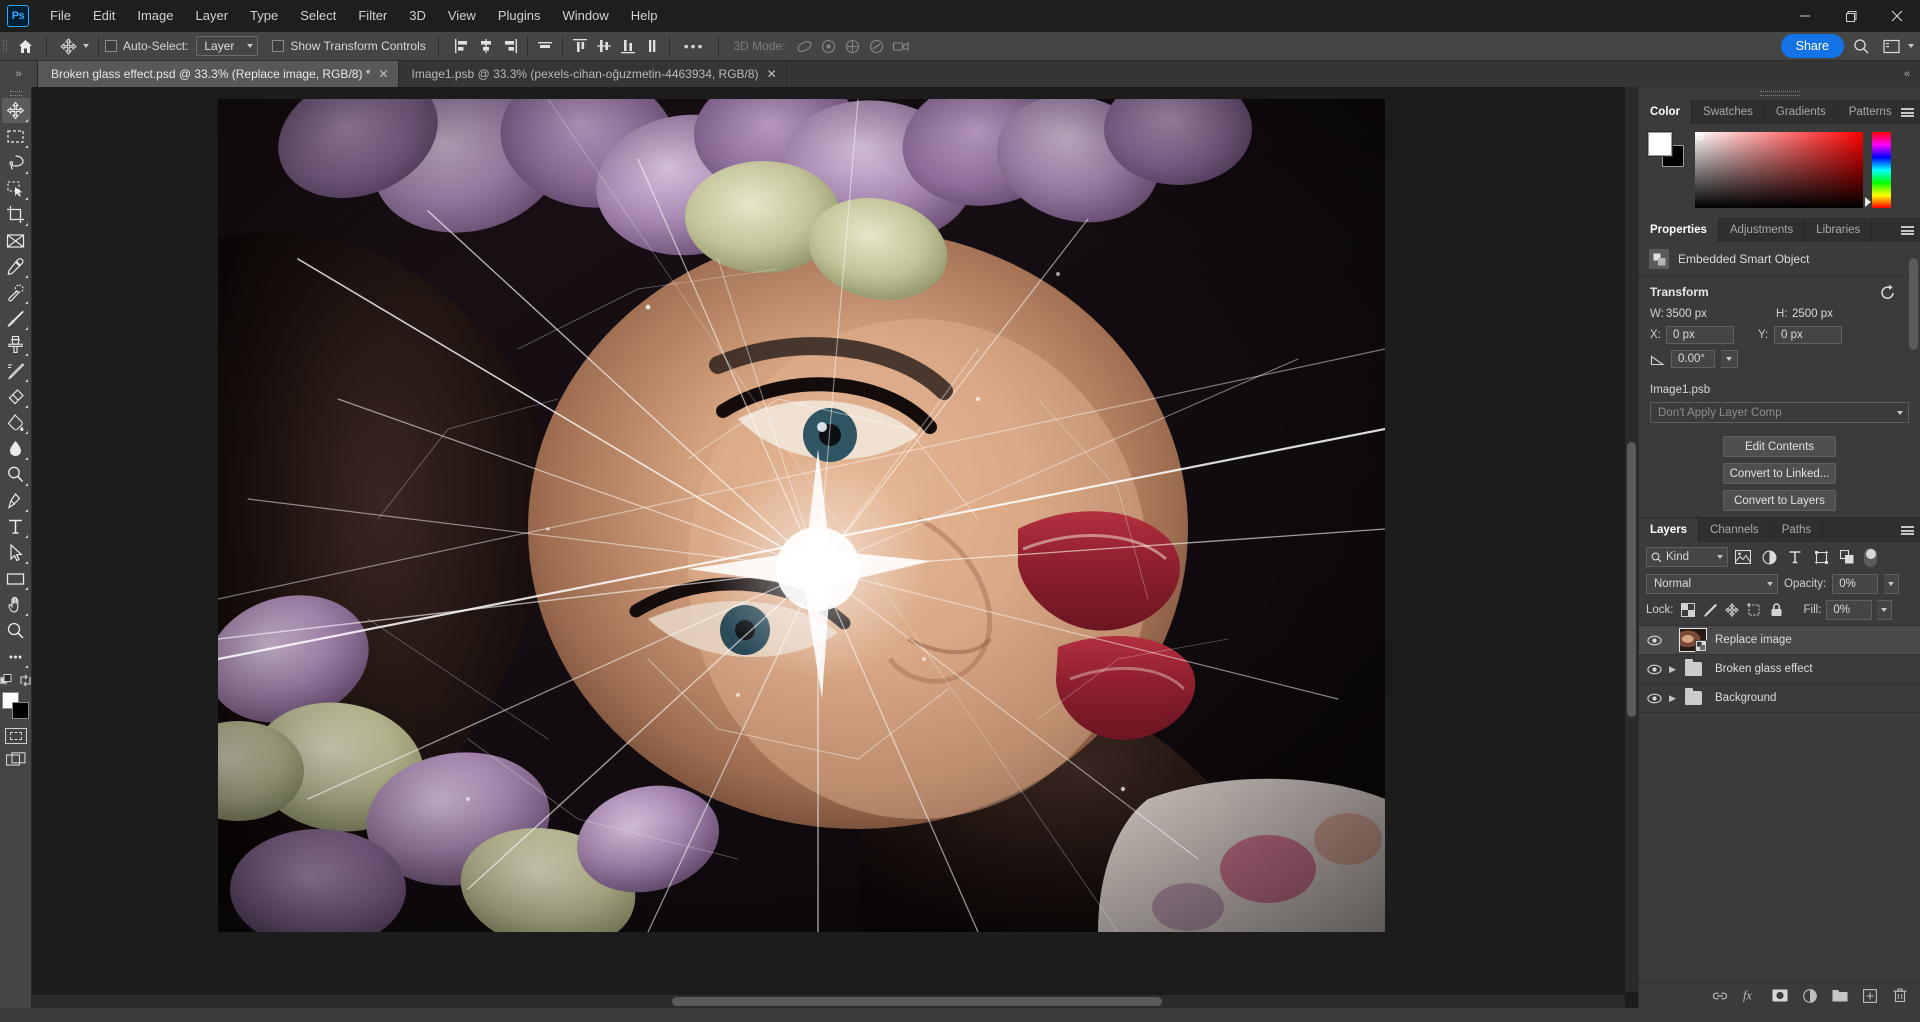 The image size is (1920, 1022). Describe the element at coordinates (1699, 136) in the screenshot. I see `color-field-marker` at that location.